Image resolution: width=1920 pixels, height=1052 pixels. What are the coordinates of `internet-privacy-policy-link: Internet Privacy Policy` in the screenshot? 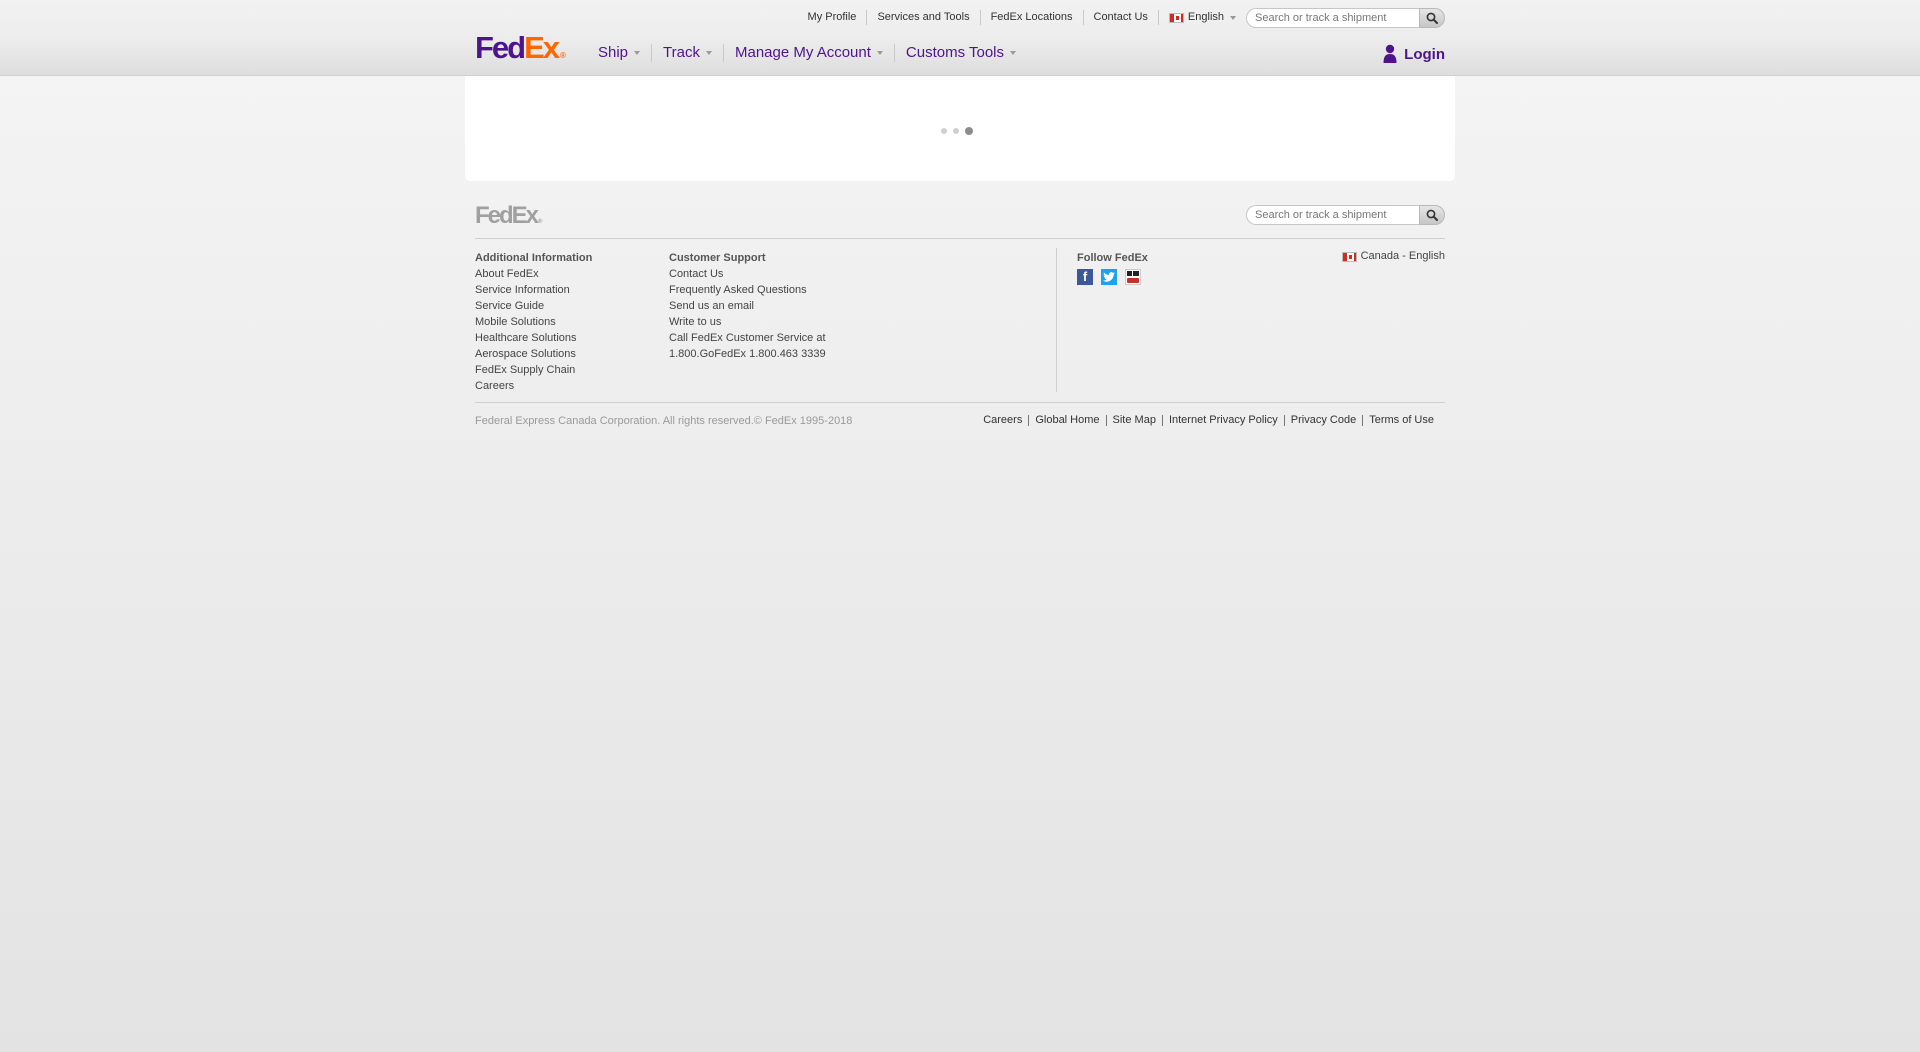 It's located at (1222, 420).